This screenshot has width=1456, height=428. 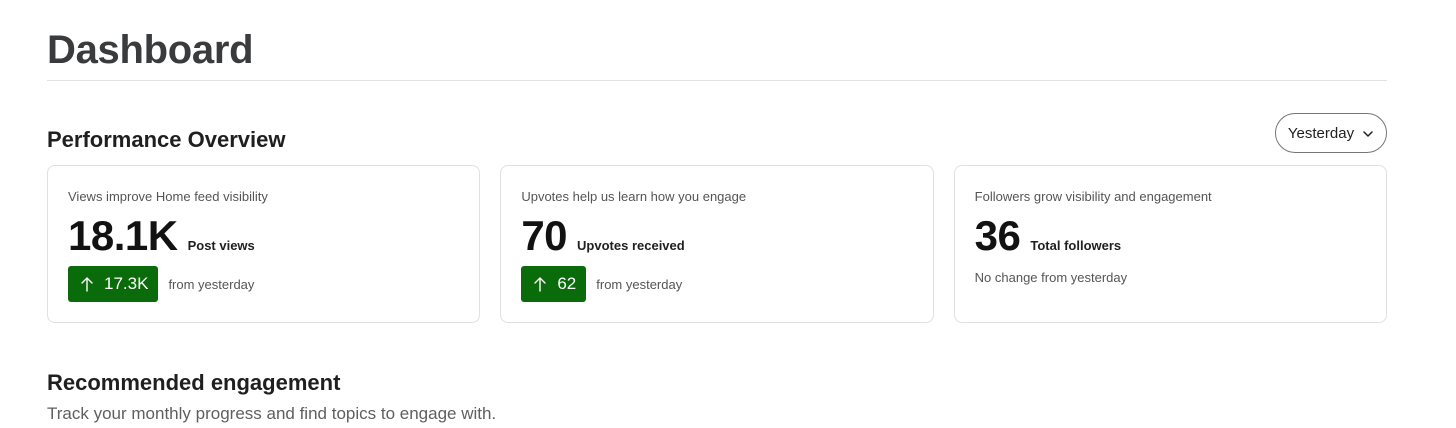 What do you see at coordinates (554, 284) in the screenshot?
I see `change-badge: 62` at bounding box center [554, 284].